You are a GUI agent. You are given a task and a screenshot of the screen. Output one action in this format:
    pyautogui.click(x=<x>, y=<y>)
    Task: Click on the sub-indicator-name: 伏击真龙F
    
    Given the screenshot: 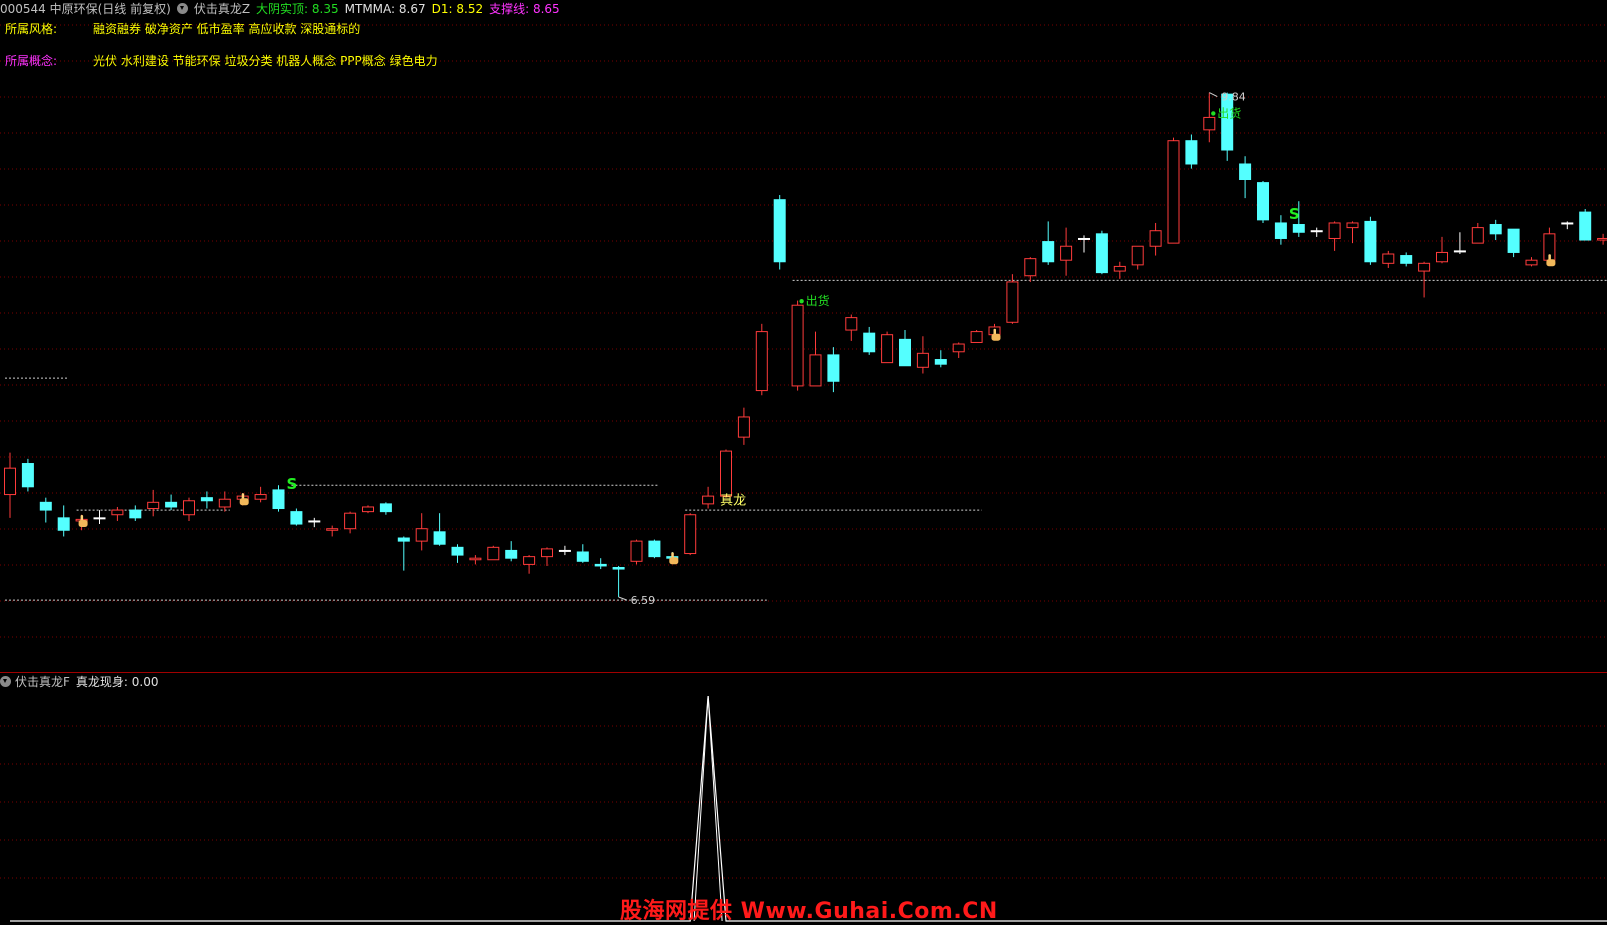 What is the action you would take?
    pyautogui.click(x=42, y=682)
    